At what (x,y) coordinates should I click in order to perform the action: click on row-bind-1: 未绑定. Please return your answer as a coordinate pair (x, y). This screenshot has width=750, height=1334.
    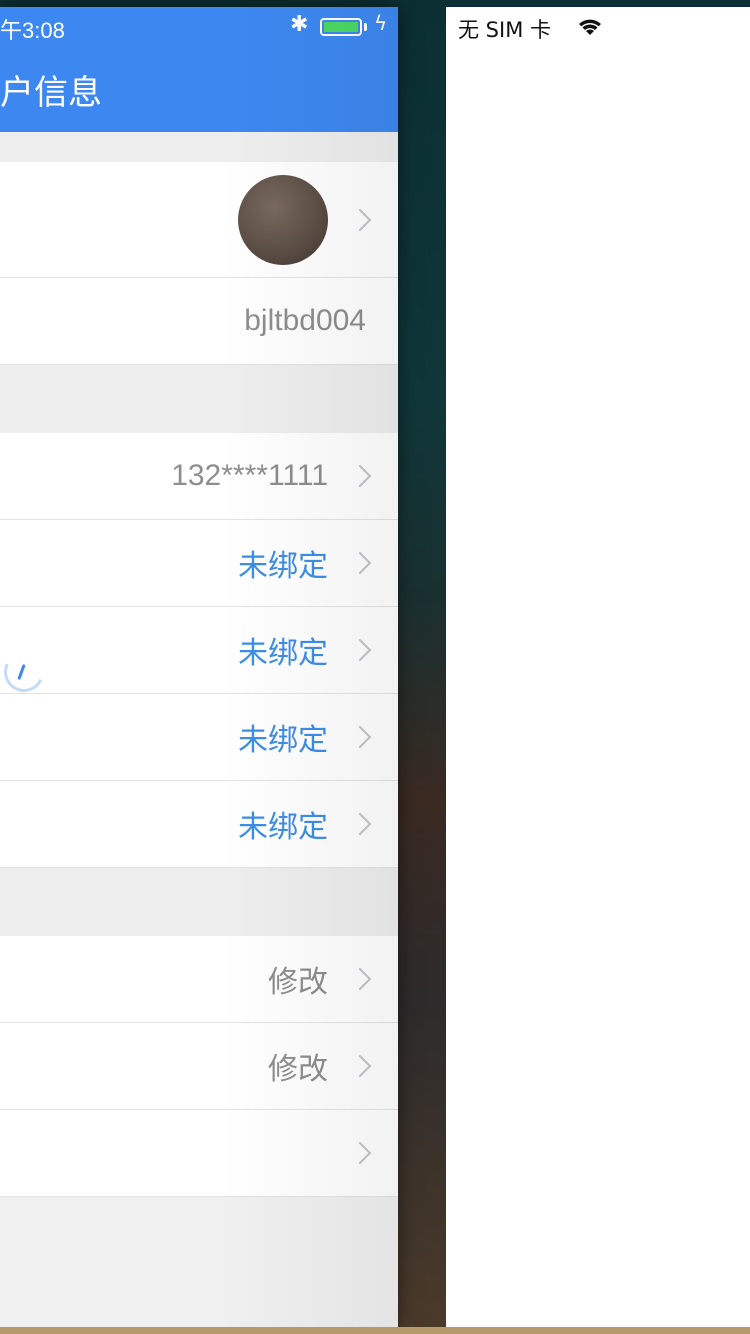
    Looking at the image, I should click on (199, 563).